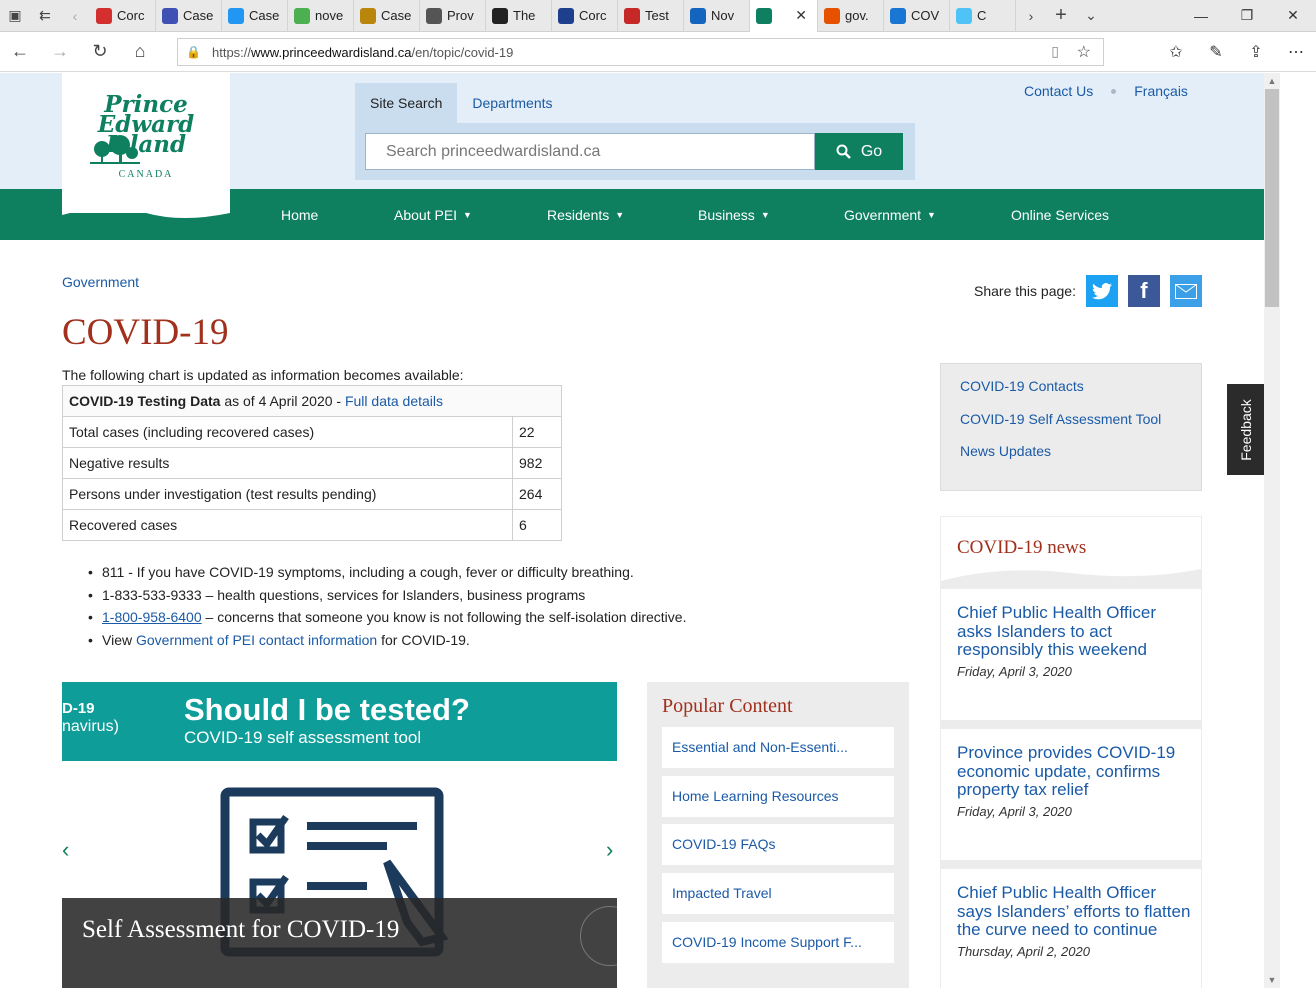 The image size is (1316, 988). I want to click on news-header: COVID-19 news, so click(1071, 549).